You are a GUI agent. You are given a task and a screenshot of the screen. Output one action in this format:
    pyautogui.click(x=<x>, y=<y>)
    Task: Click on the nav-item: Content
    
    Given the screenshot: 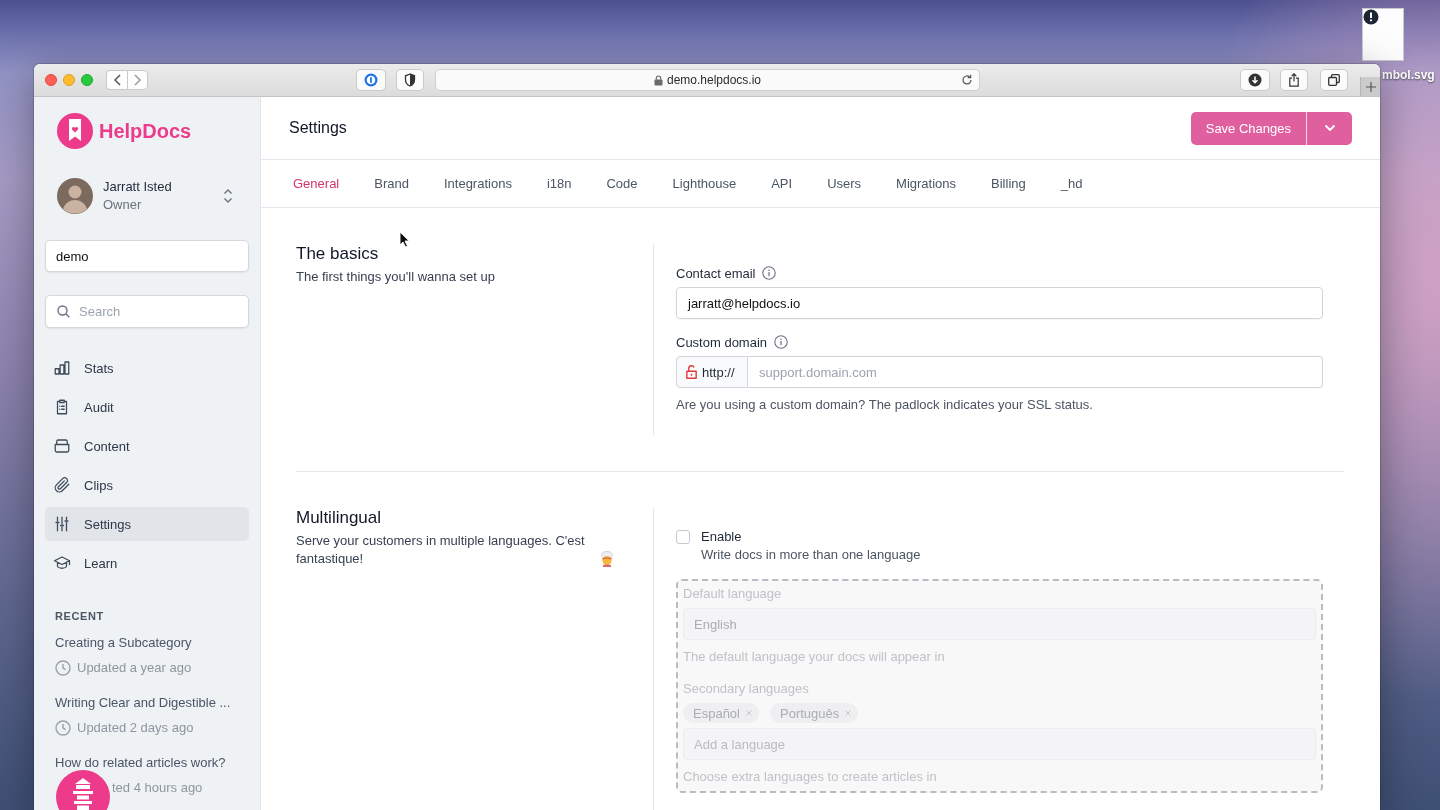 What is the action you would take?
    pyautogui.click(x=147, y=446)
    